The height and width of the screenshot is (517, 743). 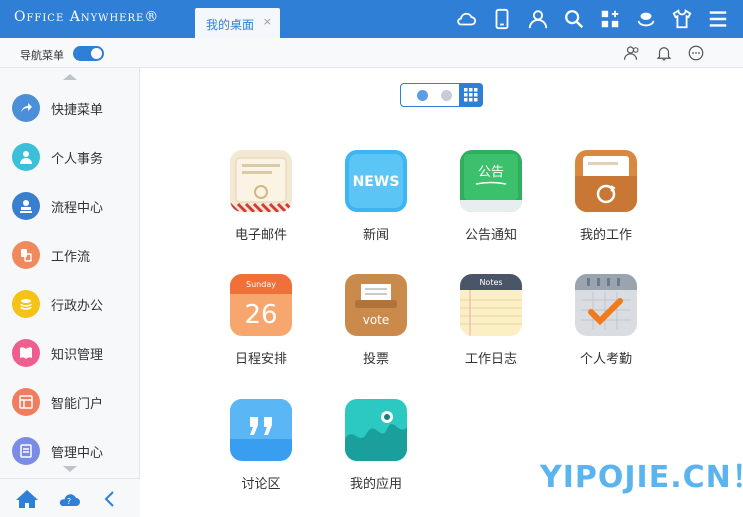 What do you see at coordinates (267, 21) in the screenshot?
I see `tab-close-icon: ×` at bounding box center [267, 21].